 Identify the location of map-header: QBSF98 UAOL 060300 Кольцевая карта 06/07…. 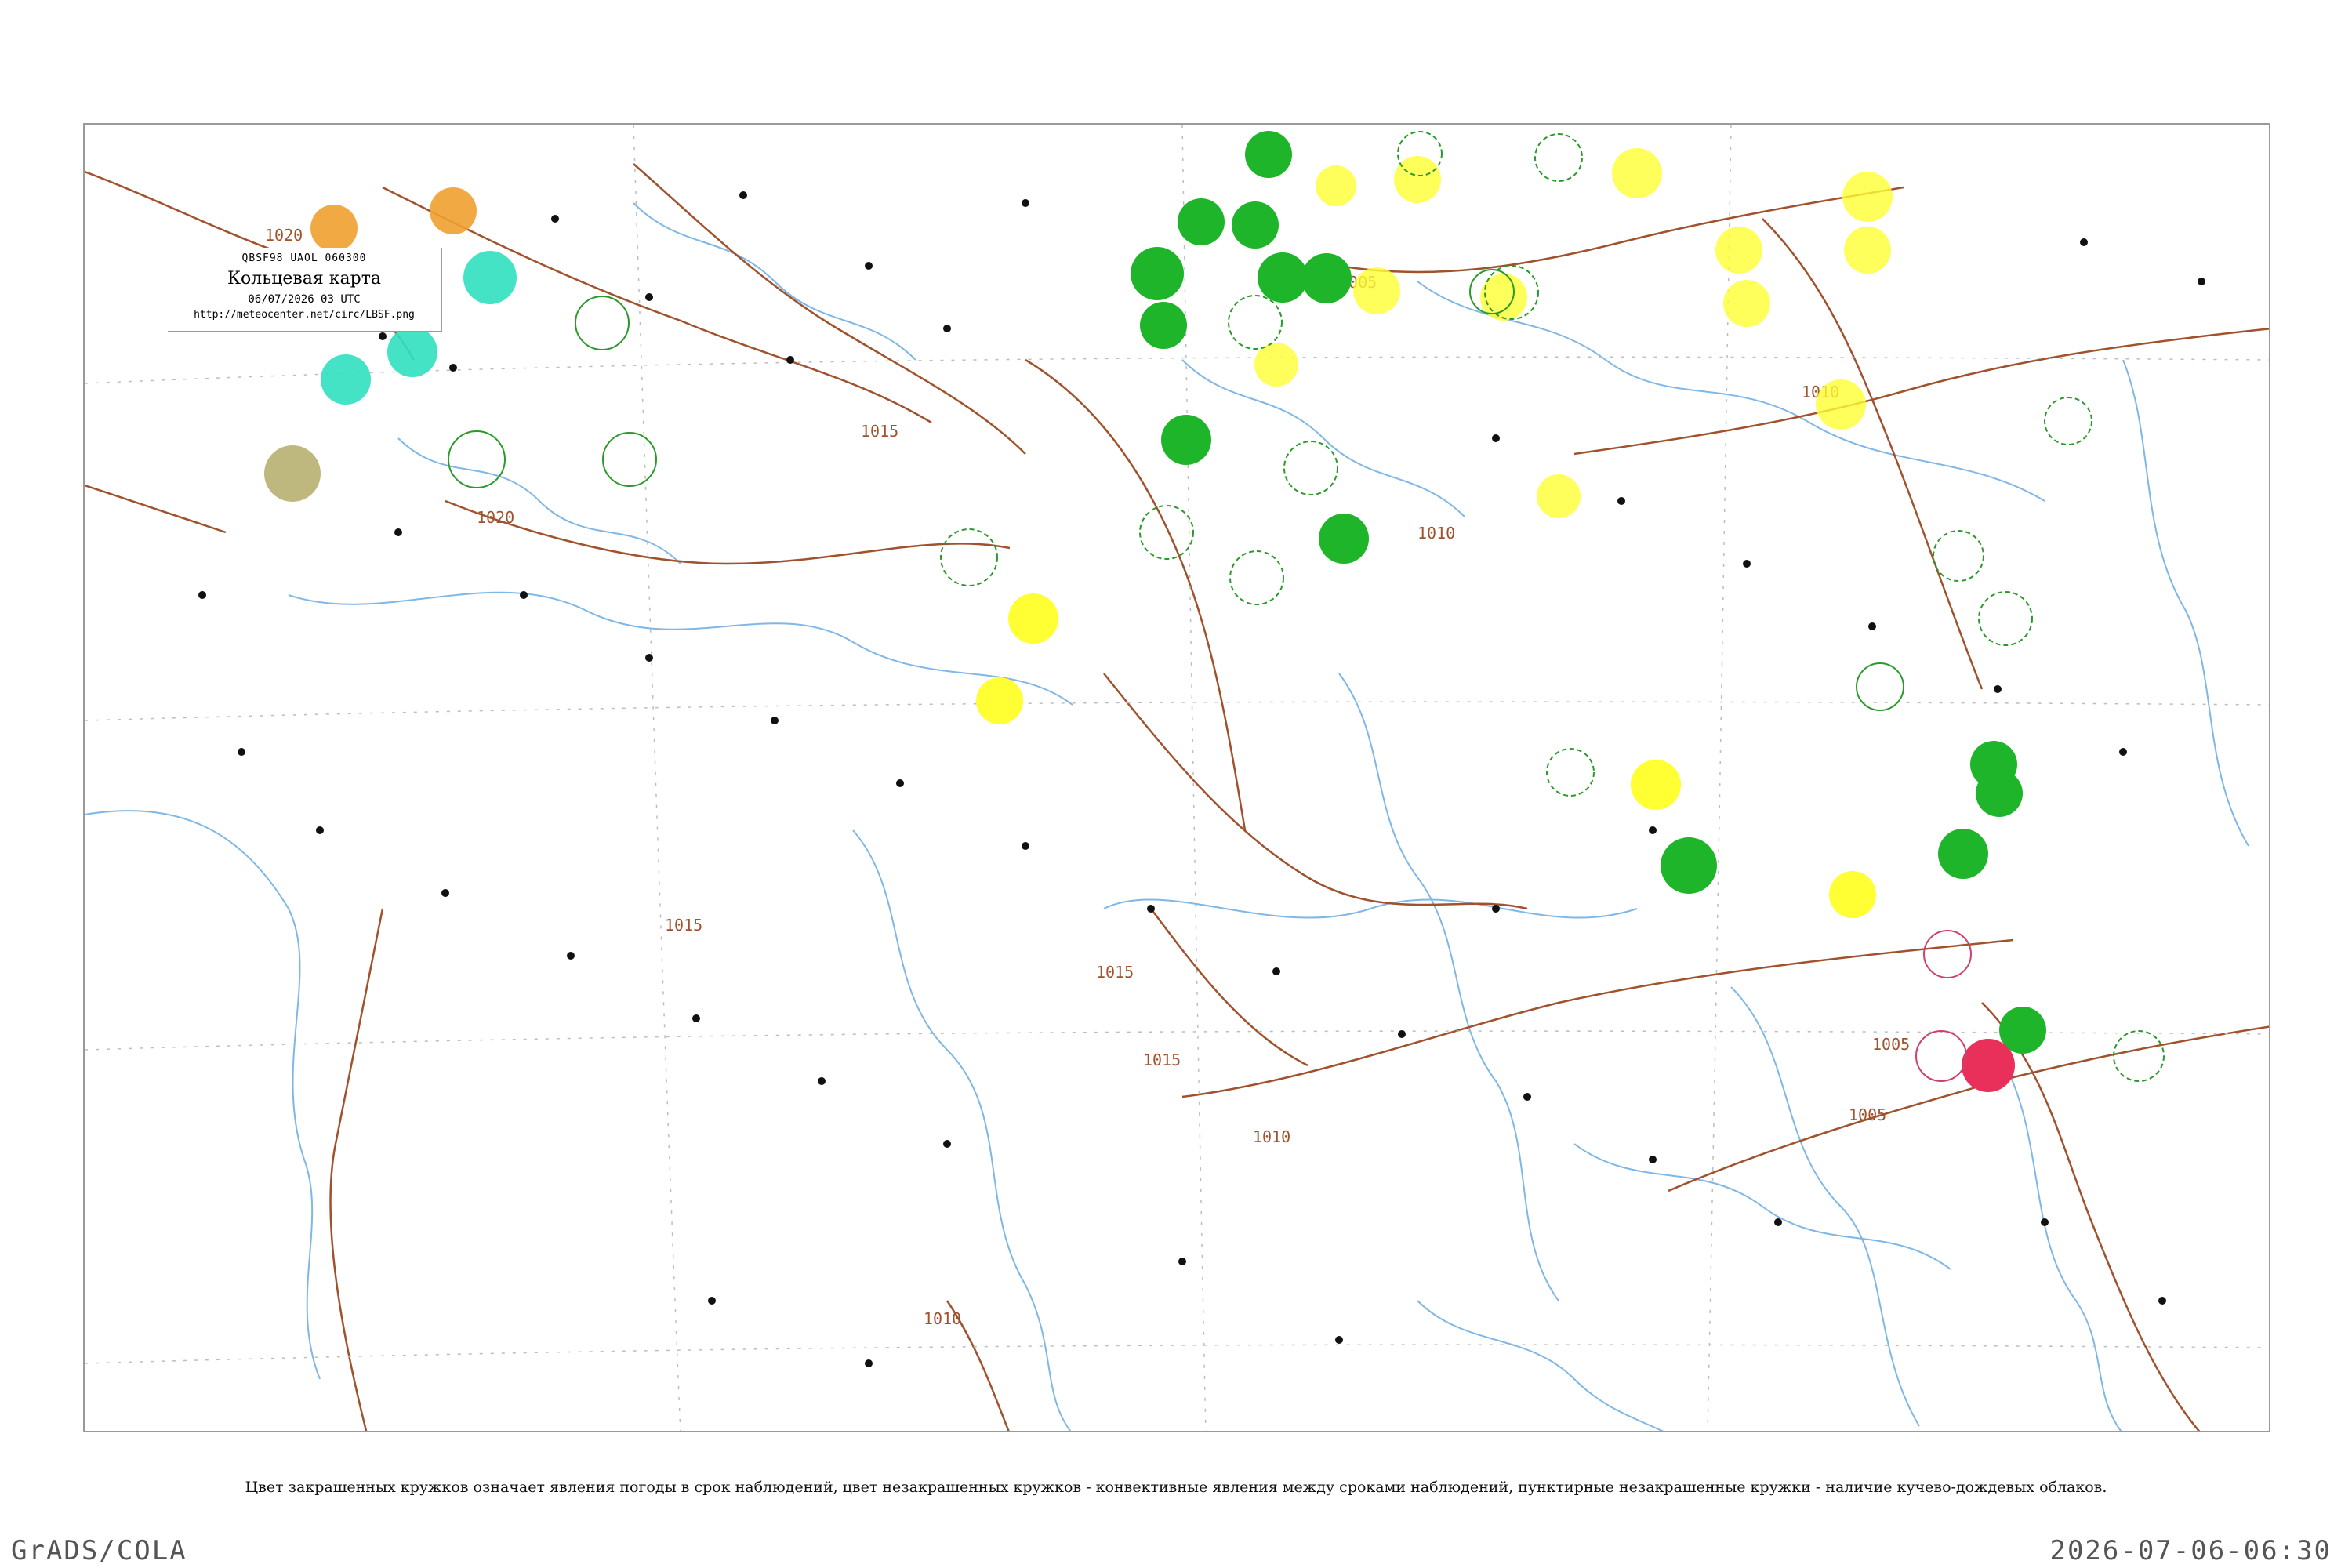
(305, 290).